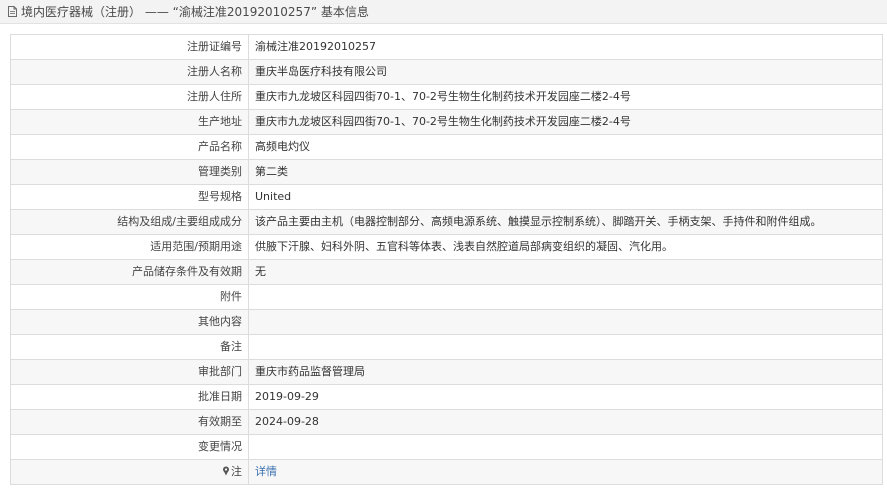 The image size is (887, 502). What do you see at coordinates (565, 197) in the screenshot?
I see `row-value: United` at bounding box center [565, 197].